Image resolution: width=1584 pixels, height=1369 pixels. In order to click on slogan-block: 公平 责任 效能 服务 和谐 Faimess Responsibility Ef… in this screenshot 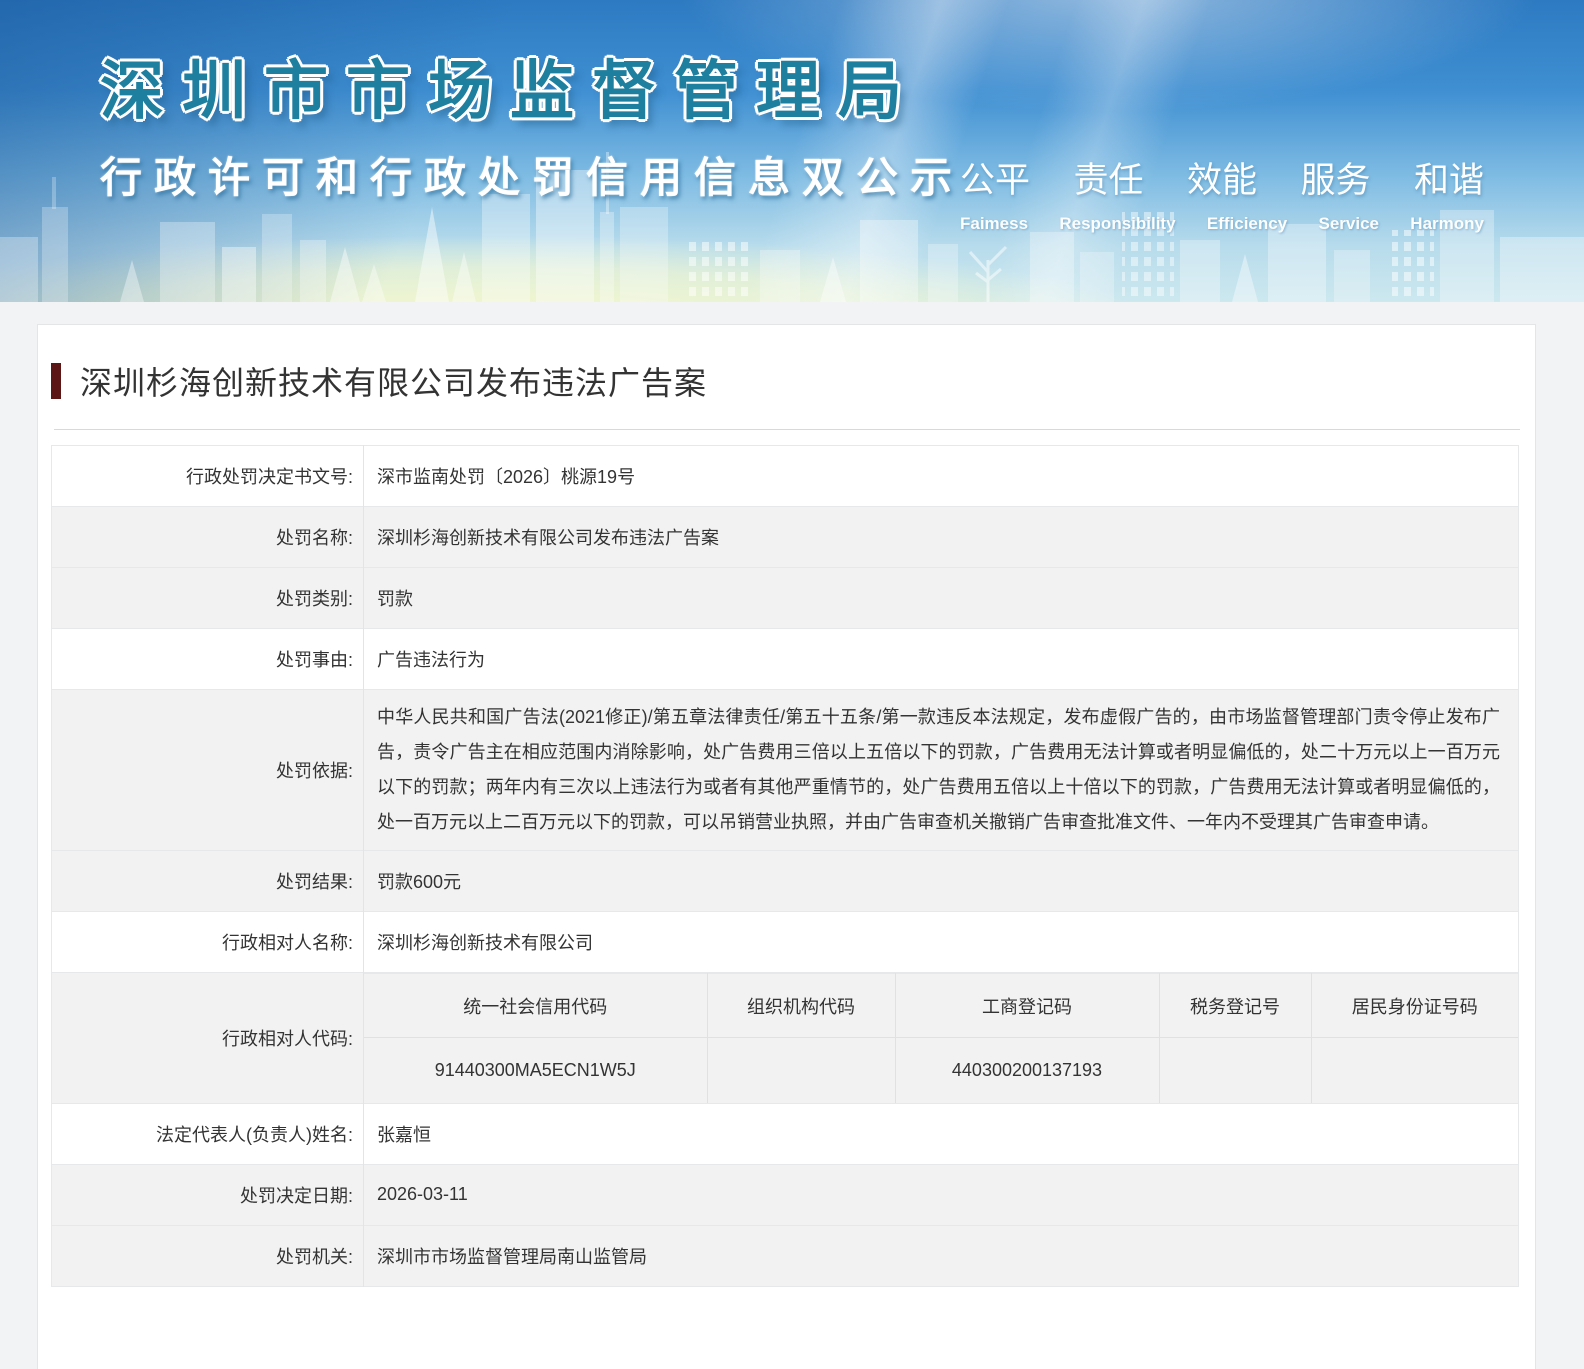, I will do `click(1222, 193)`.